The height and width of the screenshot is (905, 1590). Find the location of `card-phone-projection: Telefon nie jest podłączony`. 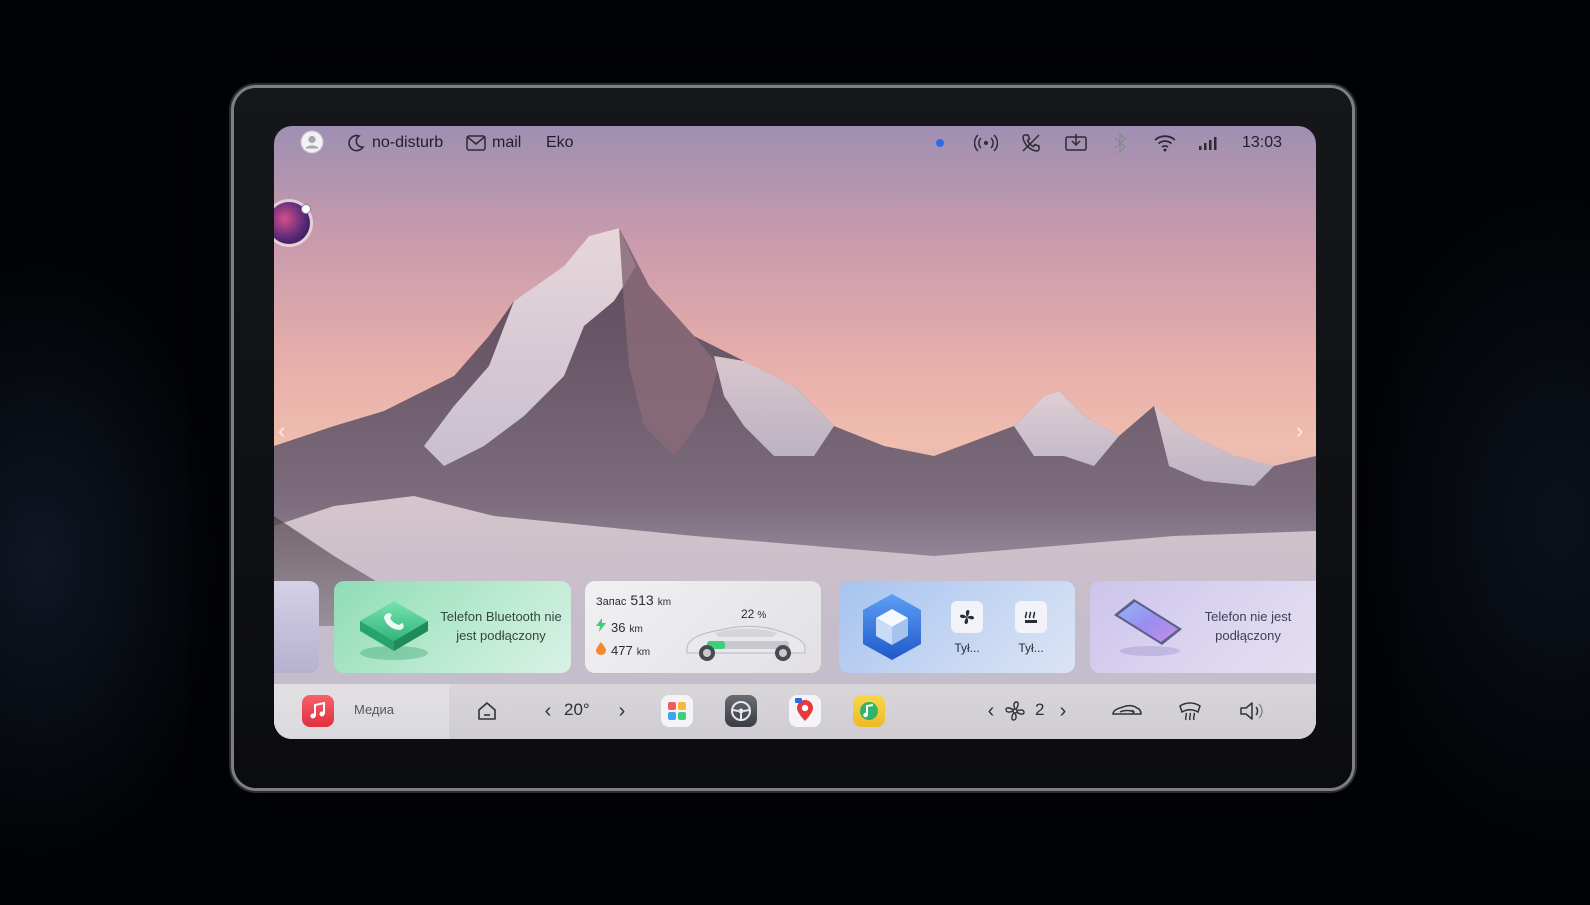

card-phone-projection: Telefon nie jest podłączony is located at coordinates (1203, 627).